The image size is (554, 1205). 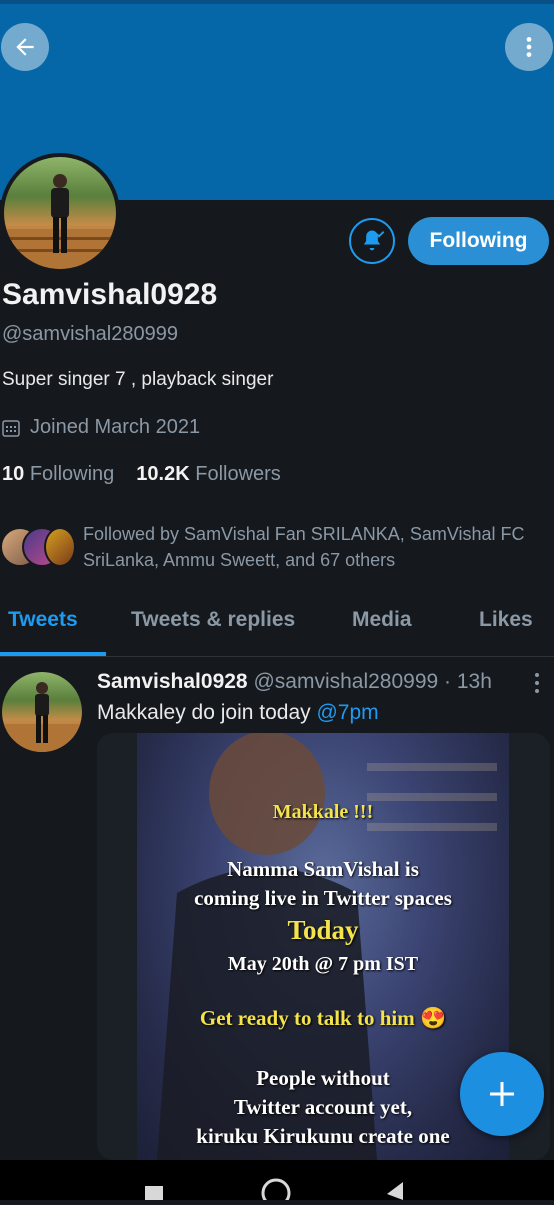 What do you see at coordinates (110, 294) in the screenshot?
I see `display-name: Samvishal0928` at bounding box center [110, 294].